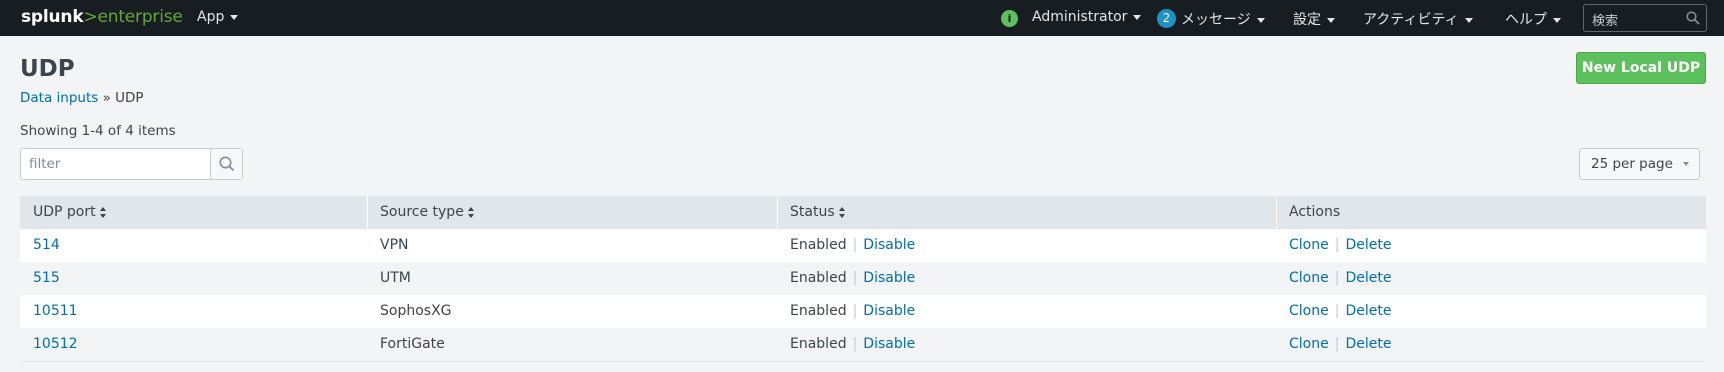 Image resolution: width=1724 pixels, height=372 pixels. Describe the element at coordinates (64, 212) in the screenshot. I see `column-header-label: UDP port` at that location.